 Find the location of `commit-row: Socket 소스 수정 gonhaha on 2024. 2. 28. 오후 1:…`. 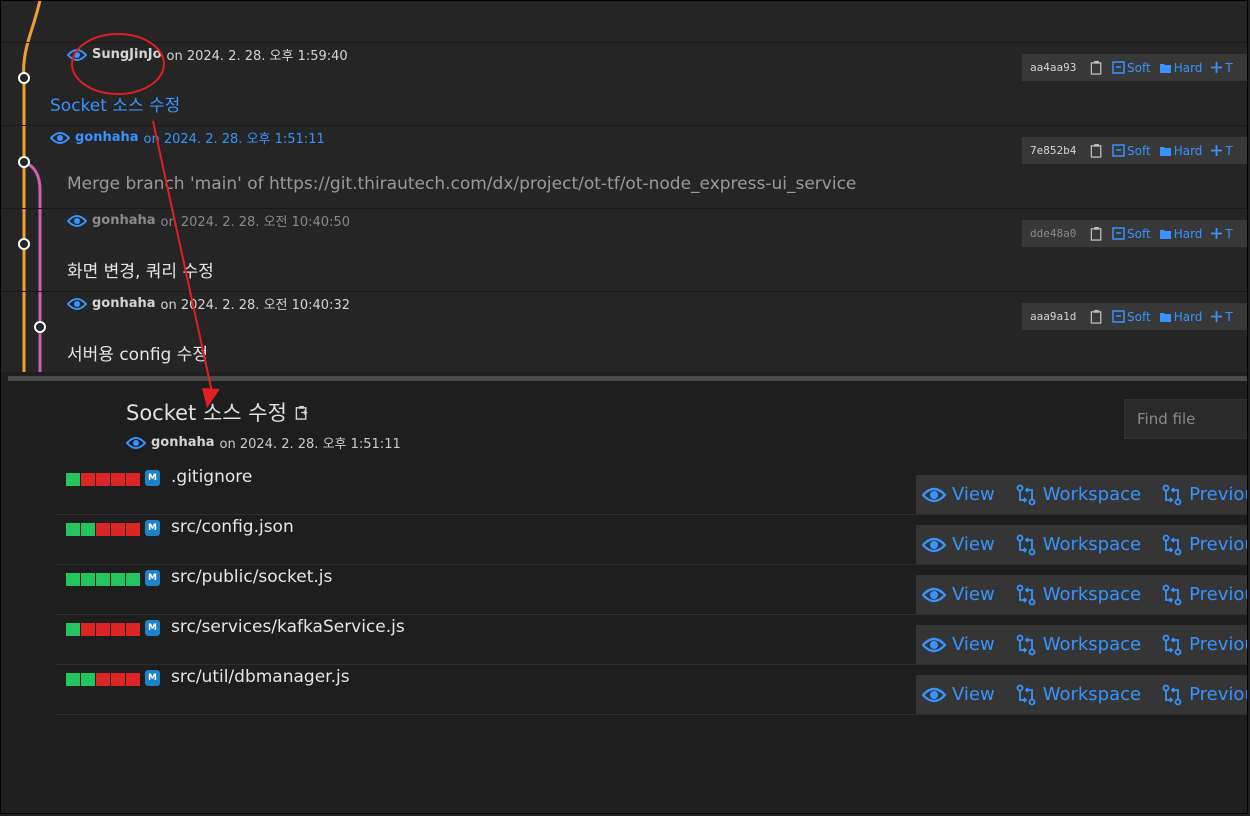

commit-row: Socket 소스 수정 gonhaha on 2024. 2. 28. 오후 1:… is located at coordinates (624, 103).